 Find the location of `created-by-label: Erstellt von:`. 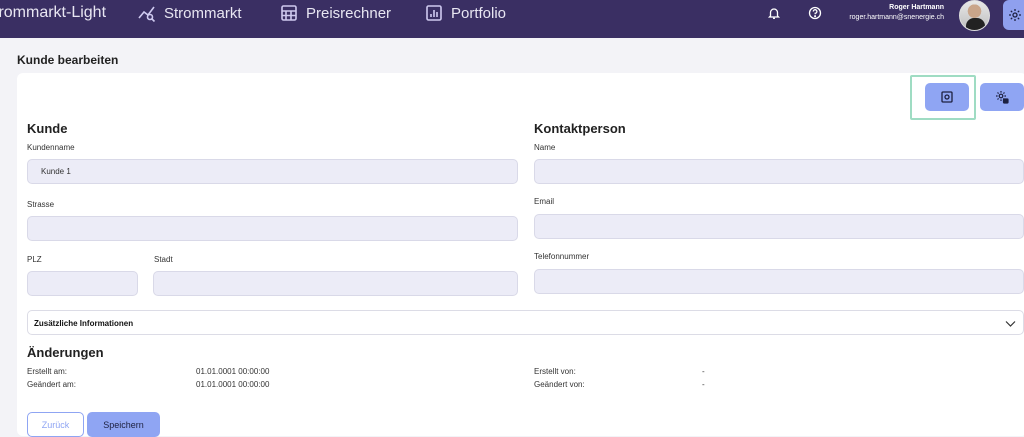

created-by-label: Erstellt von: is located at coordinates (555, 371).